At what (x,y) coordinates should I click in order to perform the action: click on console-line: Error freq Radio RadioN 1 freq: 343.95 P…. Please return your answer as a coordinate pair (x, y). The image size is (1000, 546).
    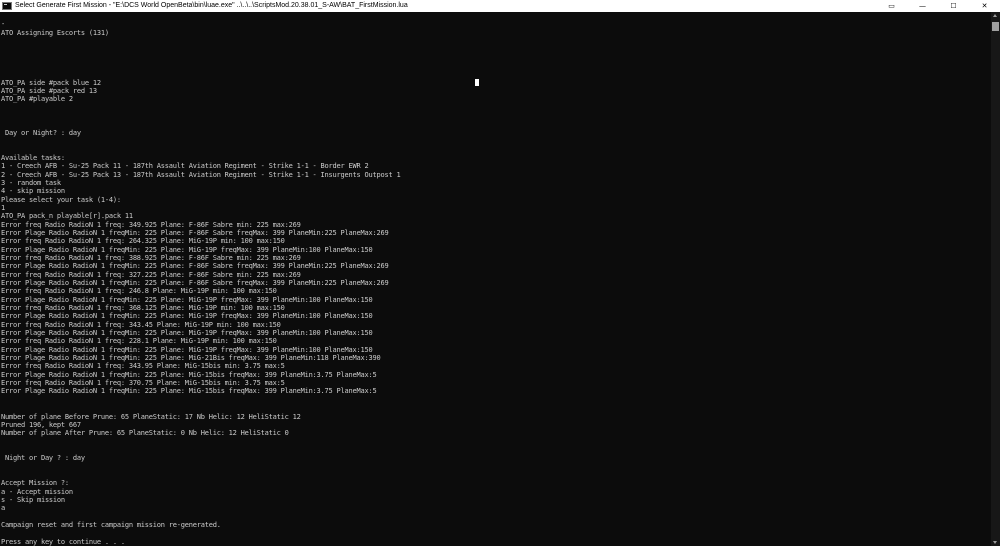
    Looking at the image, I should click on (143, 366).